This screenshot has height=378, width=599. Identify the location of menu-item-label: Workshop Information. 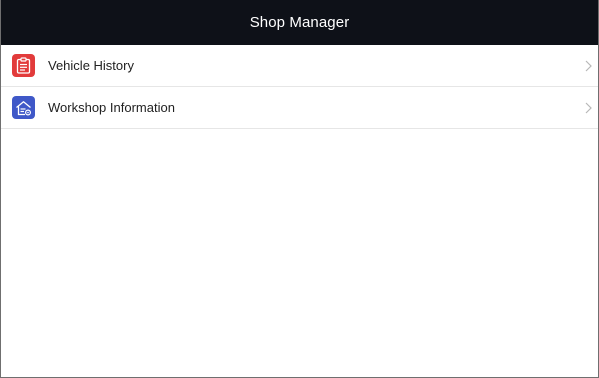
(111, 107).